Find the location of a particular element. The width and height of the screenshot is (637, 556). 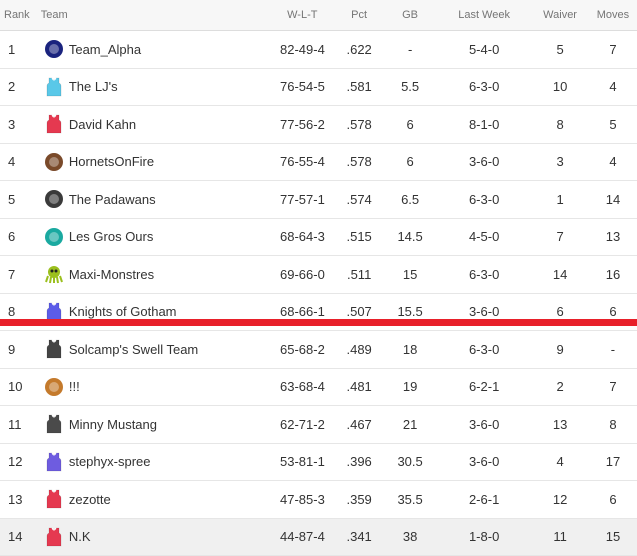

wlt-cell: 44-87-4 is located at coordinates (302, 536).